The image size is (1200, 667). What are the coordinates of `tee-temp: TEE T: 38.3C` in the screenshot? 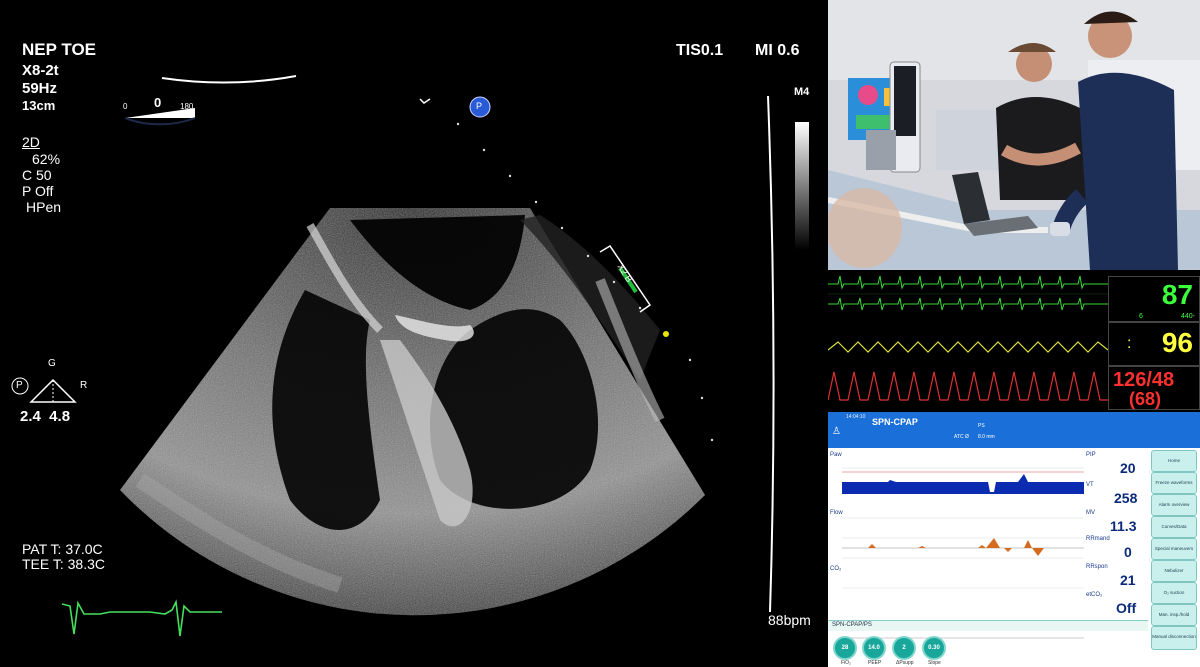 It's located at (64, 564).